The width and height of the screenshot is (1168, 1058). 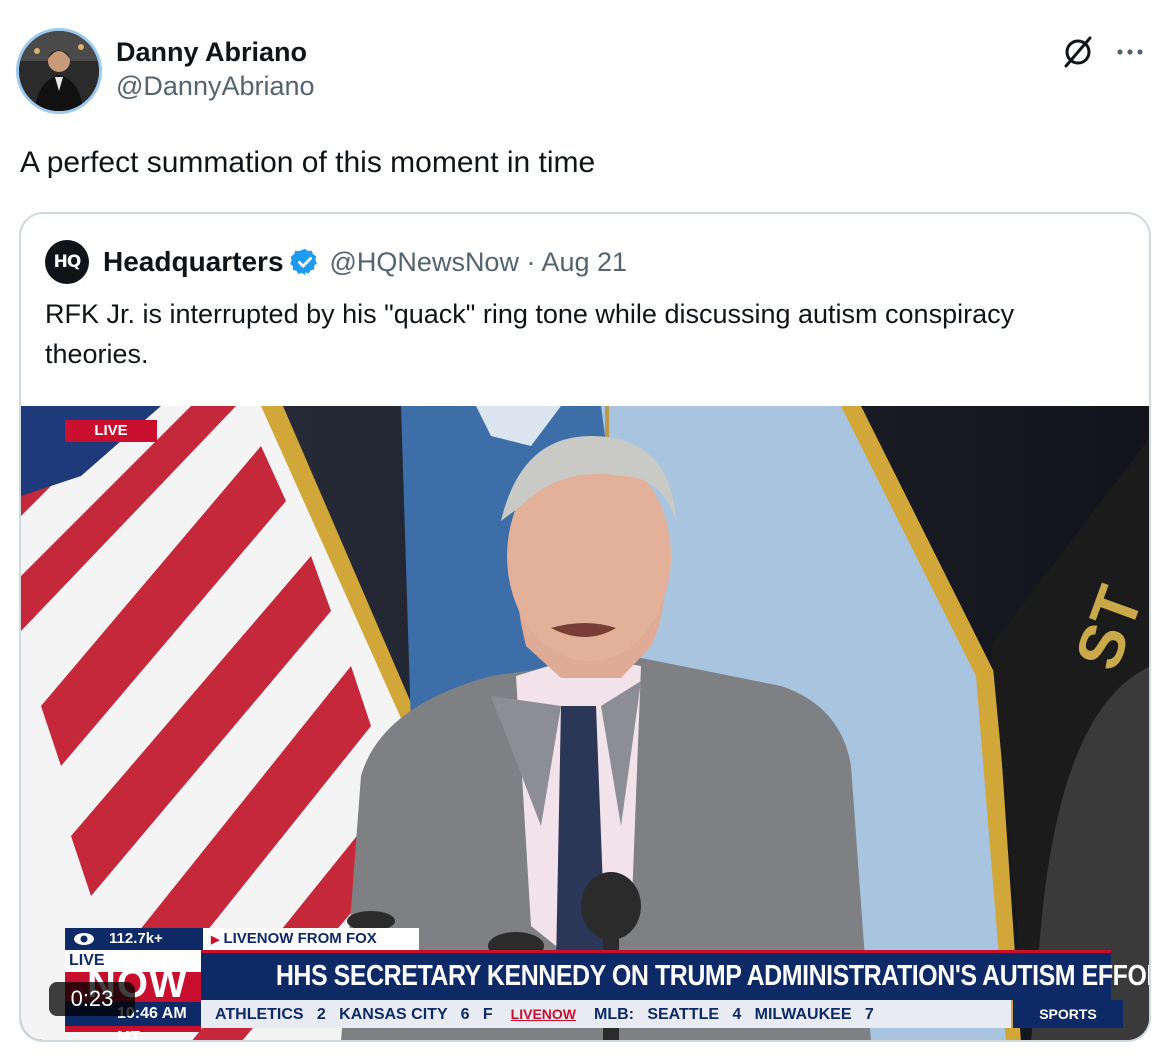 I want to click on author-avatar, so click(x=59, y=71).